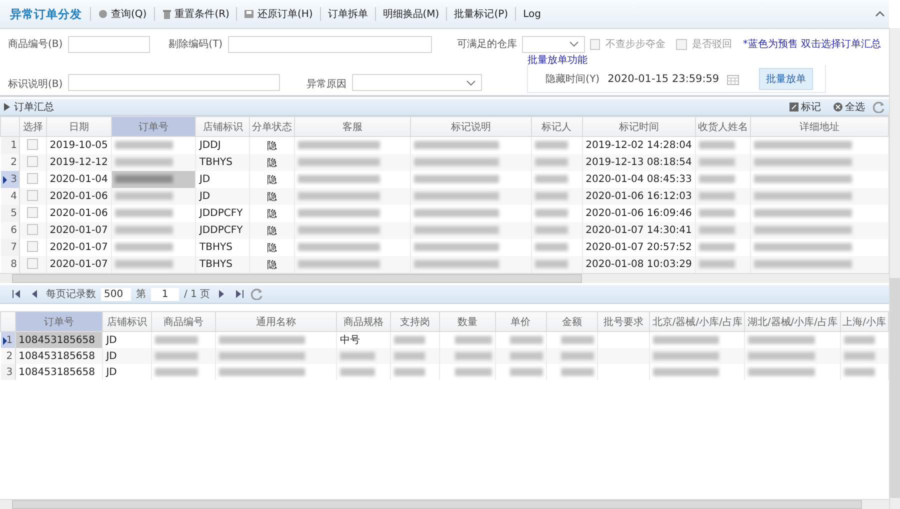 This screenshot has height=509, width=900. What do you see at coordinates (272, 196) in the screenshot?
I see `table-cell: 隐` at bounding box center [272, 196].